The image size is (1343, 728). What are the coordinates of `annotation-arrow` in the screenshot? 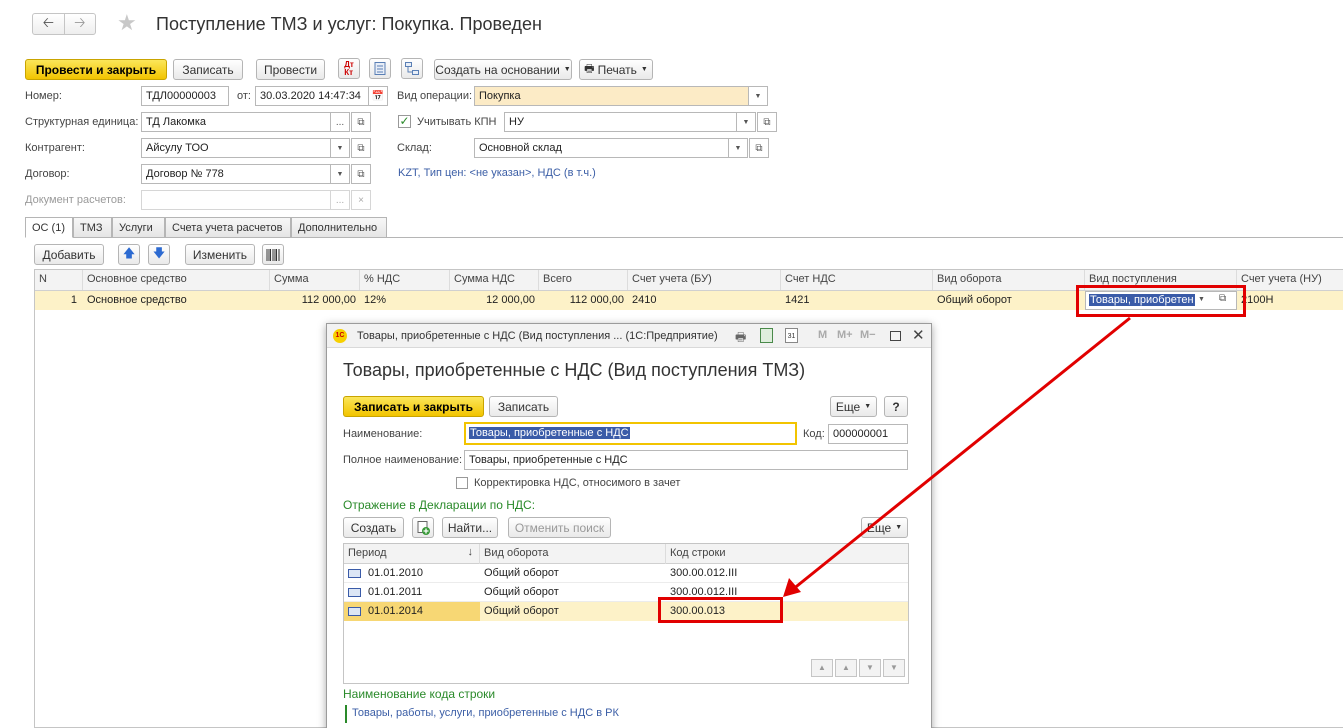 It's located at (957, 456).